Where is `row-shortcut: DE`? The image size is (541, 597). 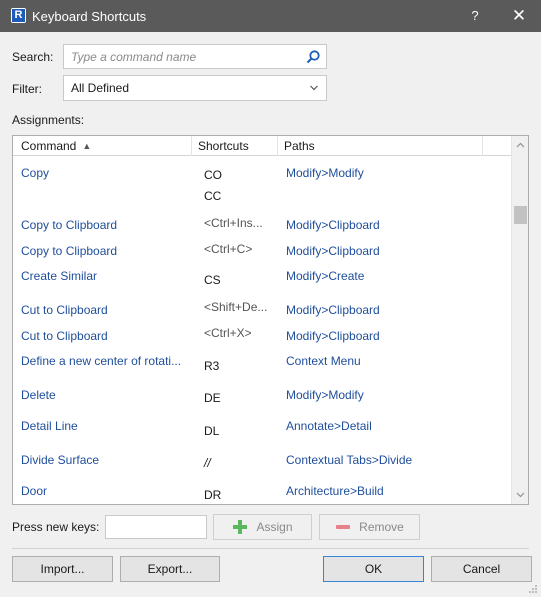
row-shortcut: DE is located at coordinates (212, 398).